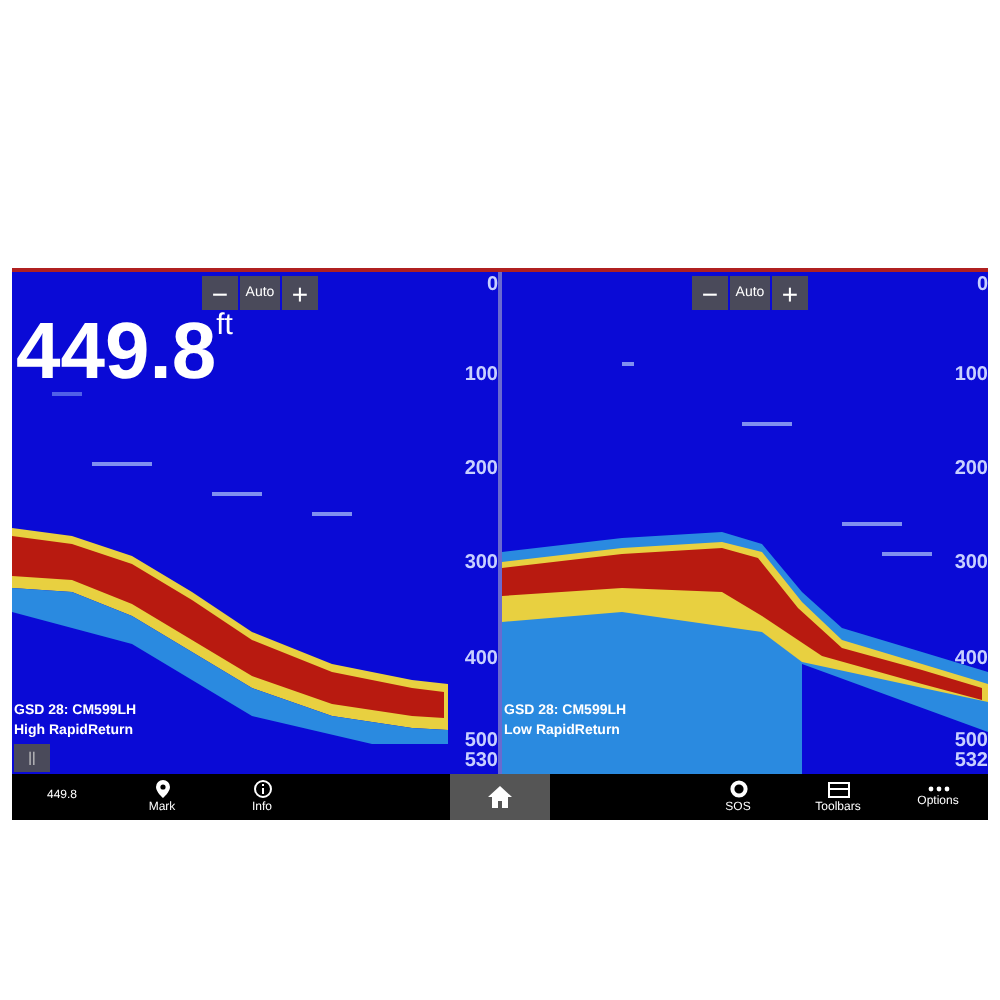 This screenshot has width=1000, height=1000. What do you see at coordinates (224, 325) in the screenshot?
I see `depth-unit: ft` at bounding box center [224, 325].